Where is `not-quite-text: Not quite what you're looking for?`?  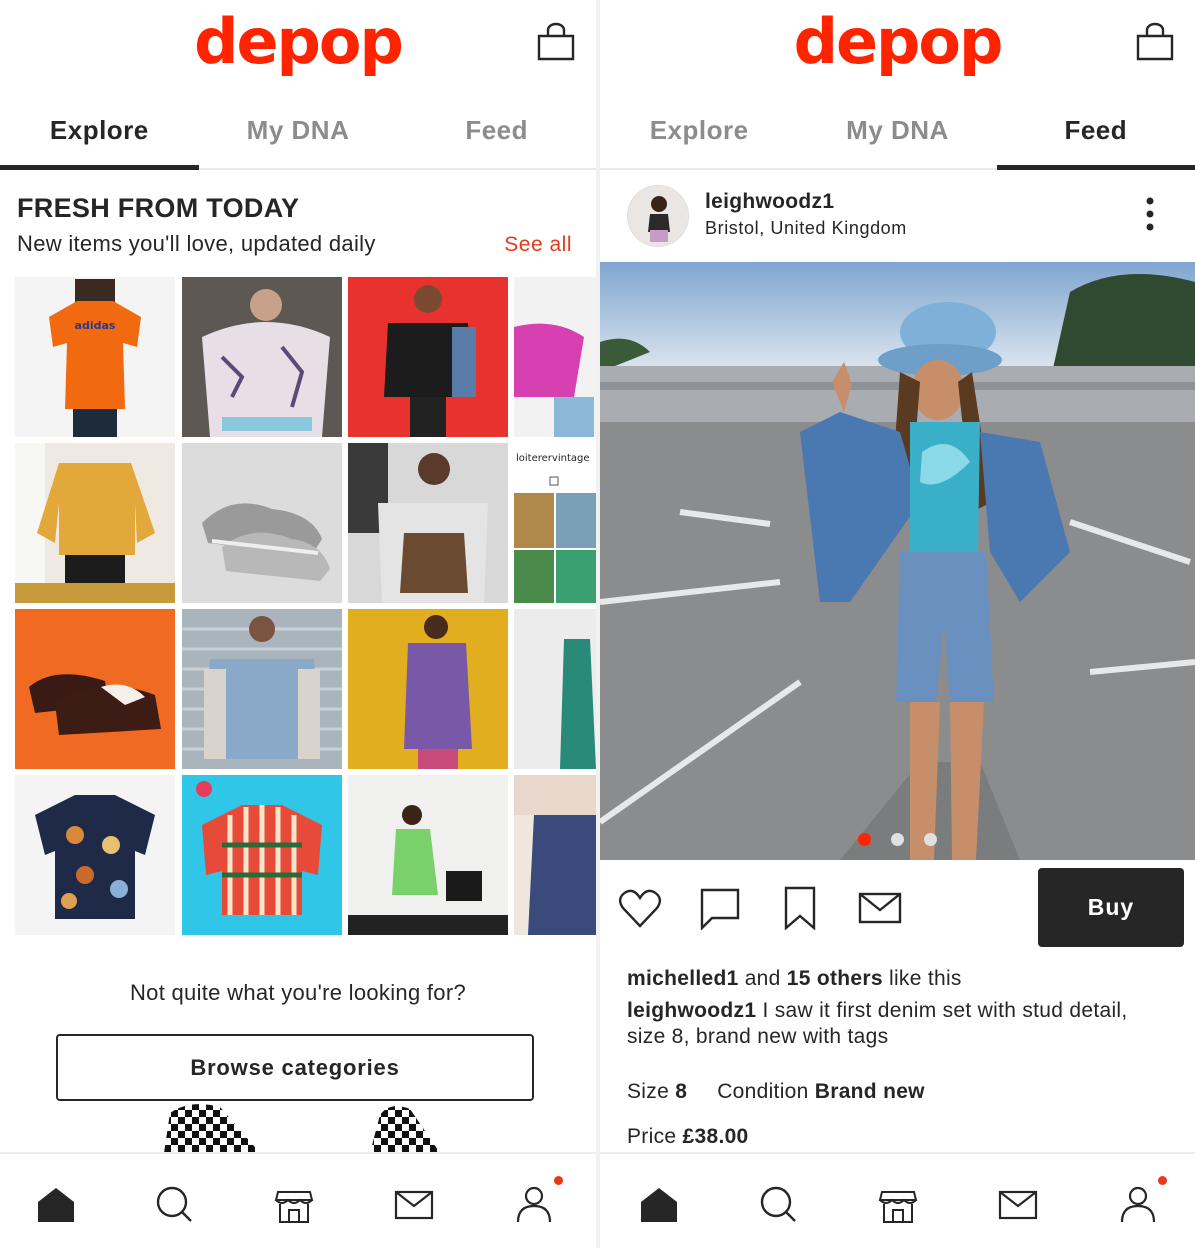 not-quite-text: Not quite what you're looking for? is located at coordinates (298, 992).